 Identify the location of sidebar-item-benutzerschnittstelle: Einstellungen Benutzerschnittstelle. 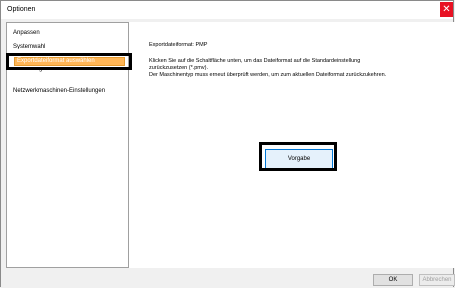
(59, 71).